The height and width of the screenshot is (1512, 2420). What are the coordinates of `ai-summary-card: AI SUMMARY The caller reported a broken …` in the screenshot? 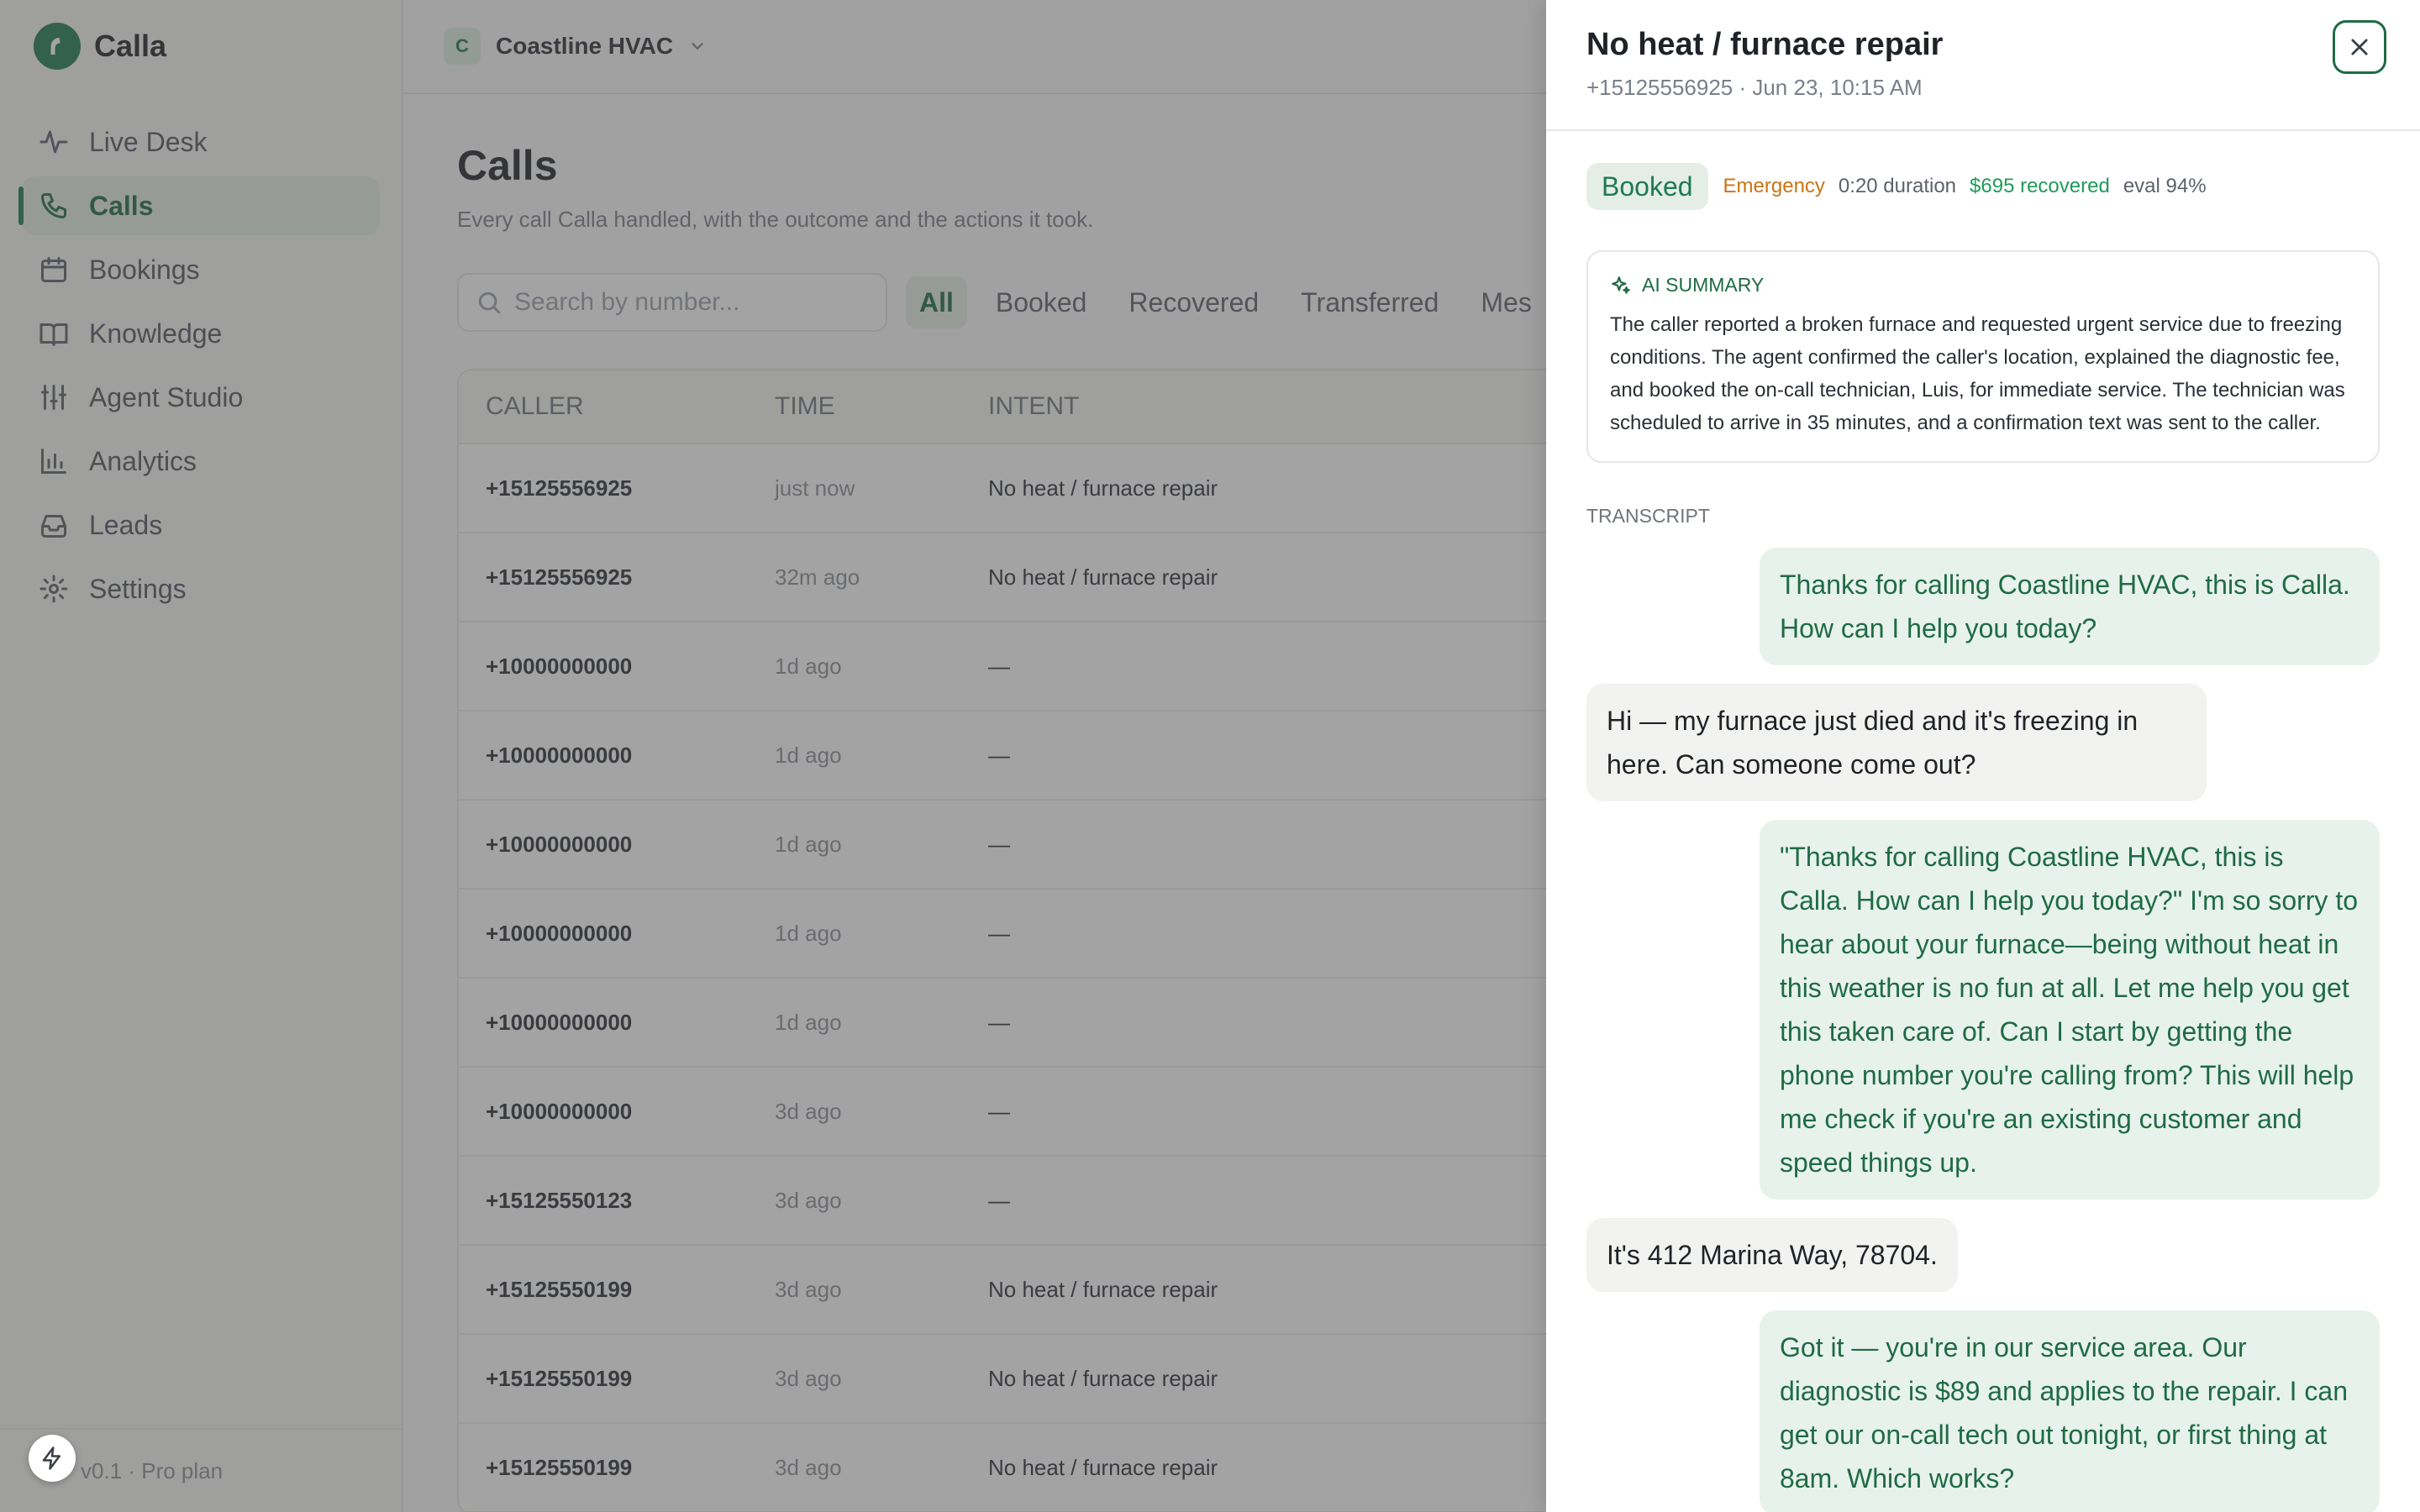 It's located at (1983, 356).